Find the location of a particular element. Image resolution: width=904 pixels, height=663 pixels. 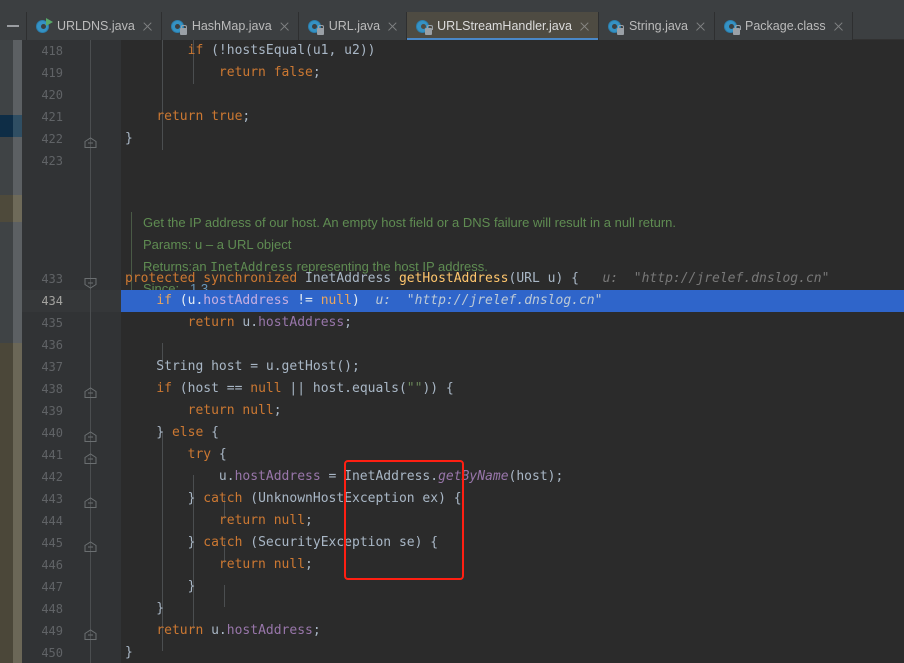

line-number: 422 is located at coordinates (52, 139).